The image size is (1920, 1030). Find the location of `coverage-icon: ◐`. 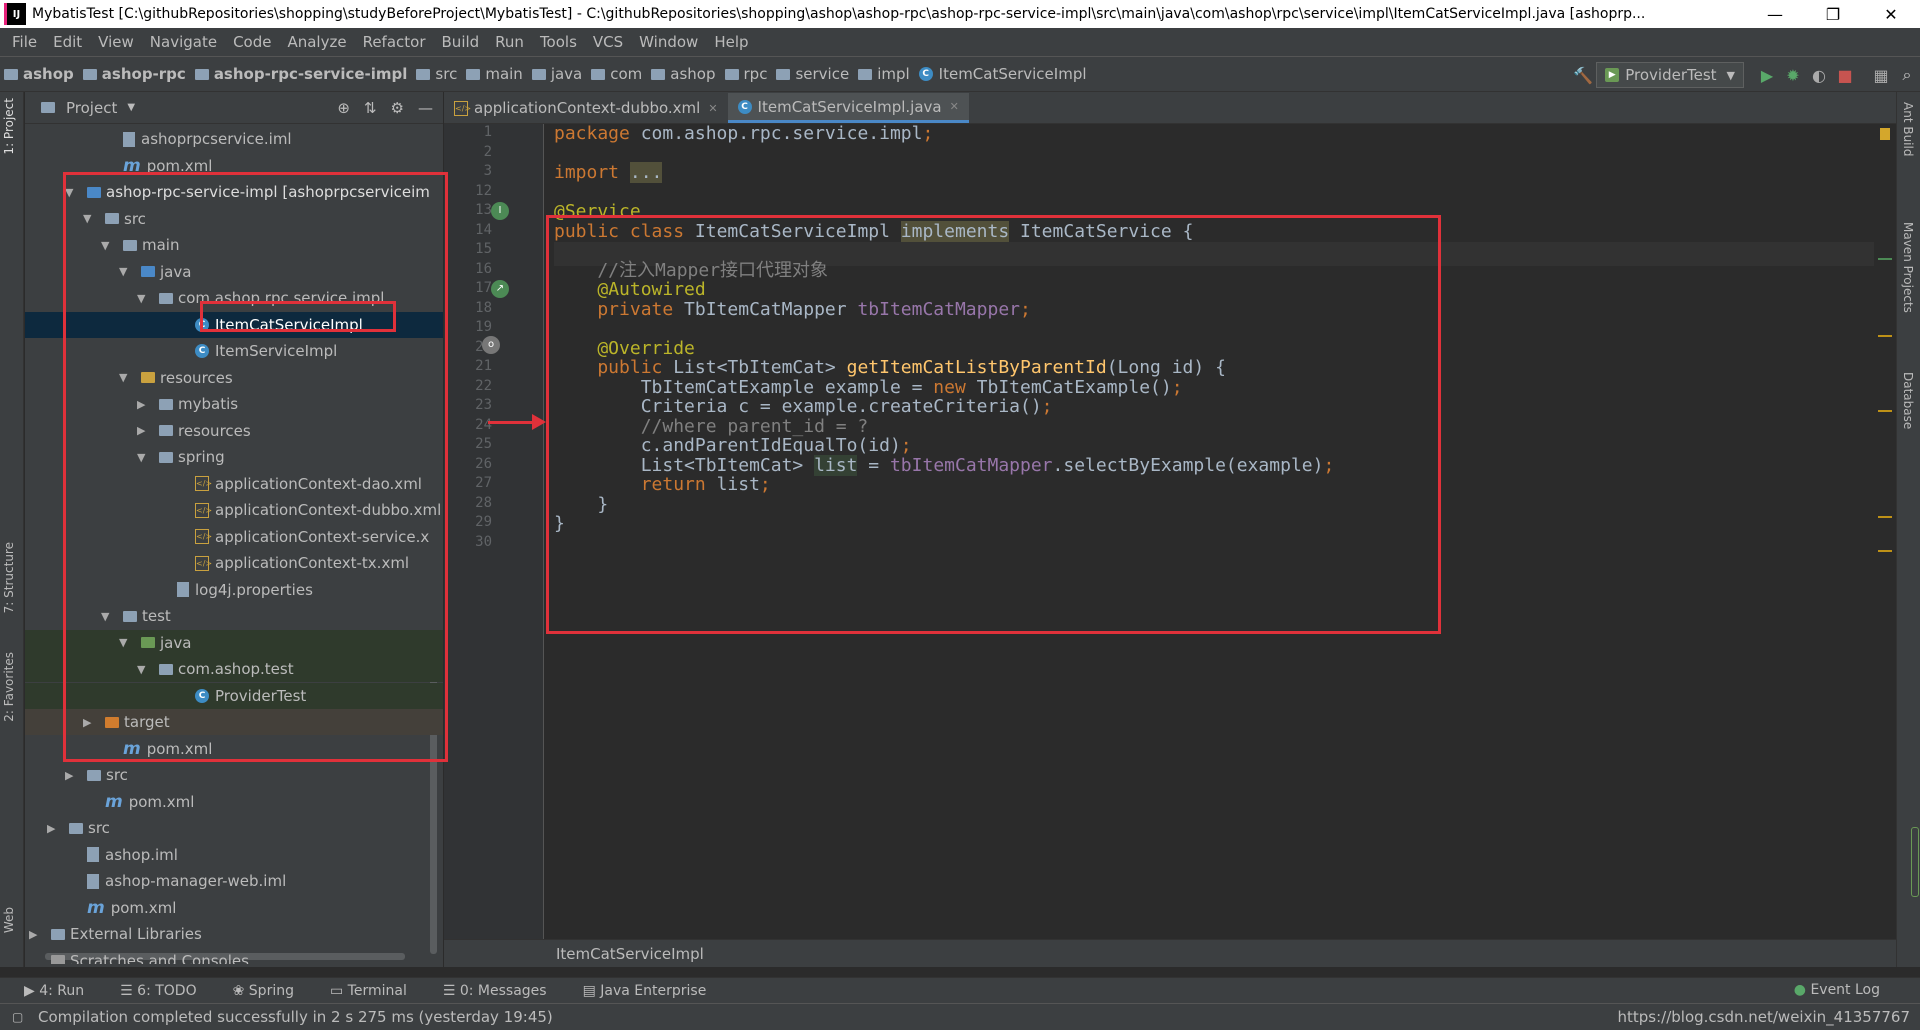

coverage-icon: ◐ is located at coordinates (1819, 75).